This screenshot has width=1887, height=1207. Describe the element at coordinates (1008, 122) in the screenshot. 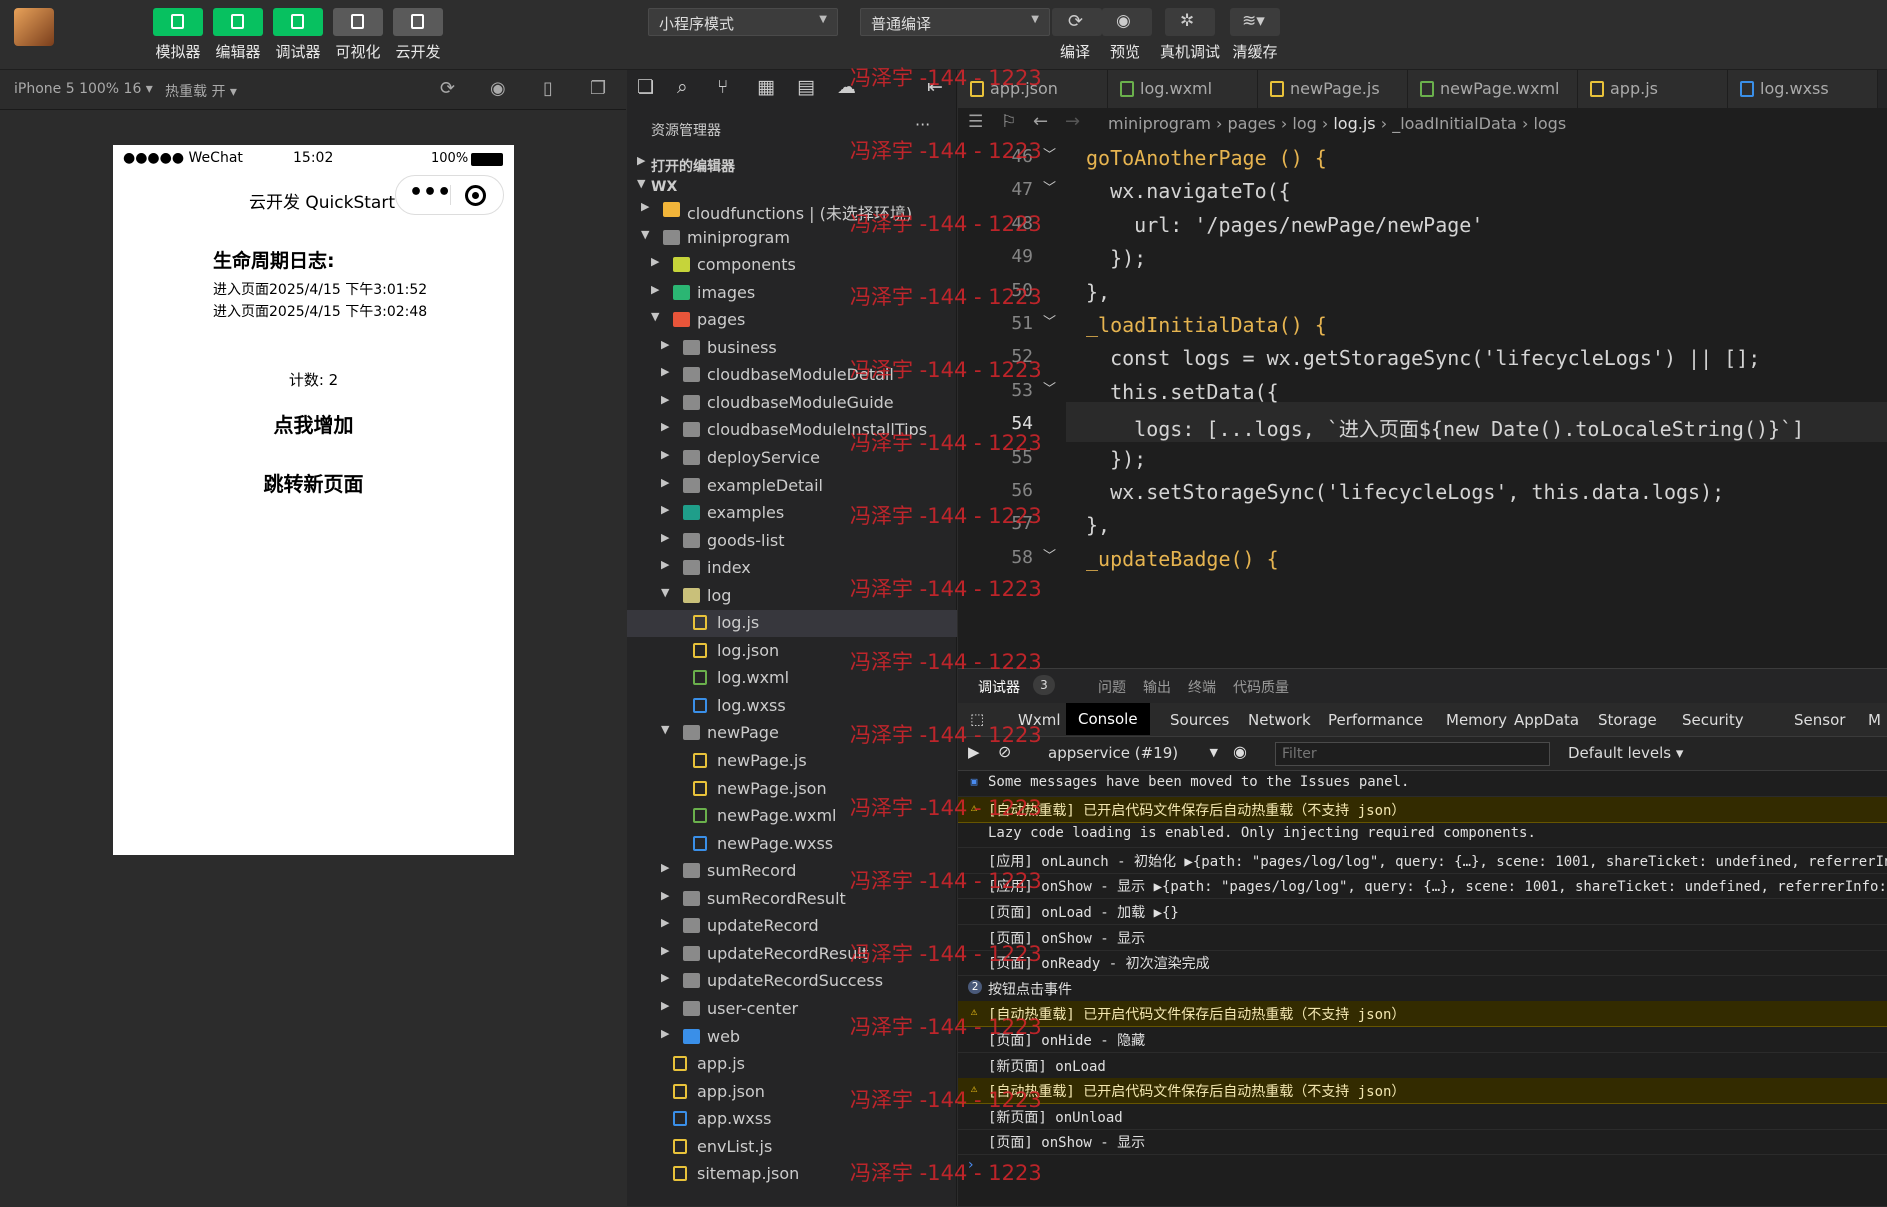

I see `bookmark-icon: ⚐` at that location.